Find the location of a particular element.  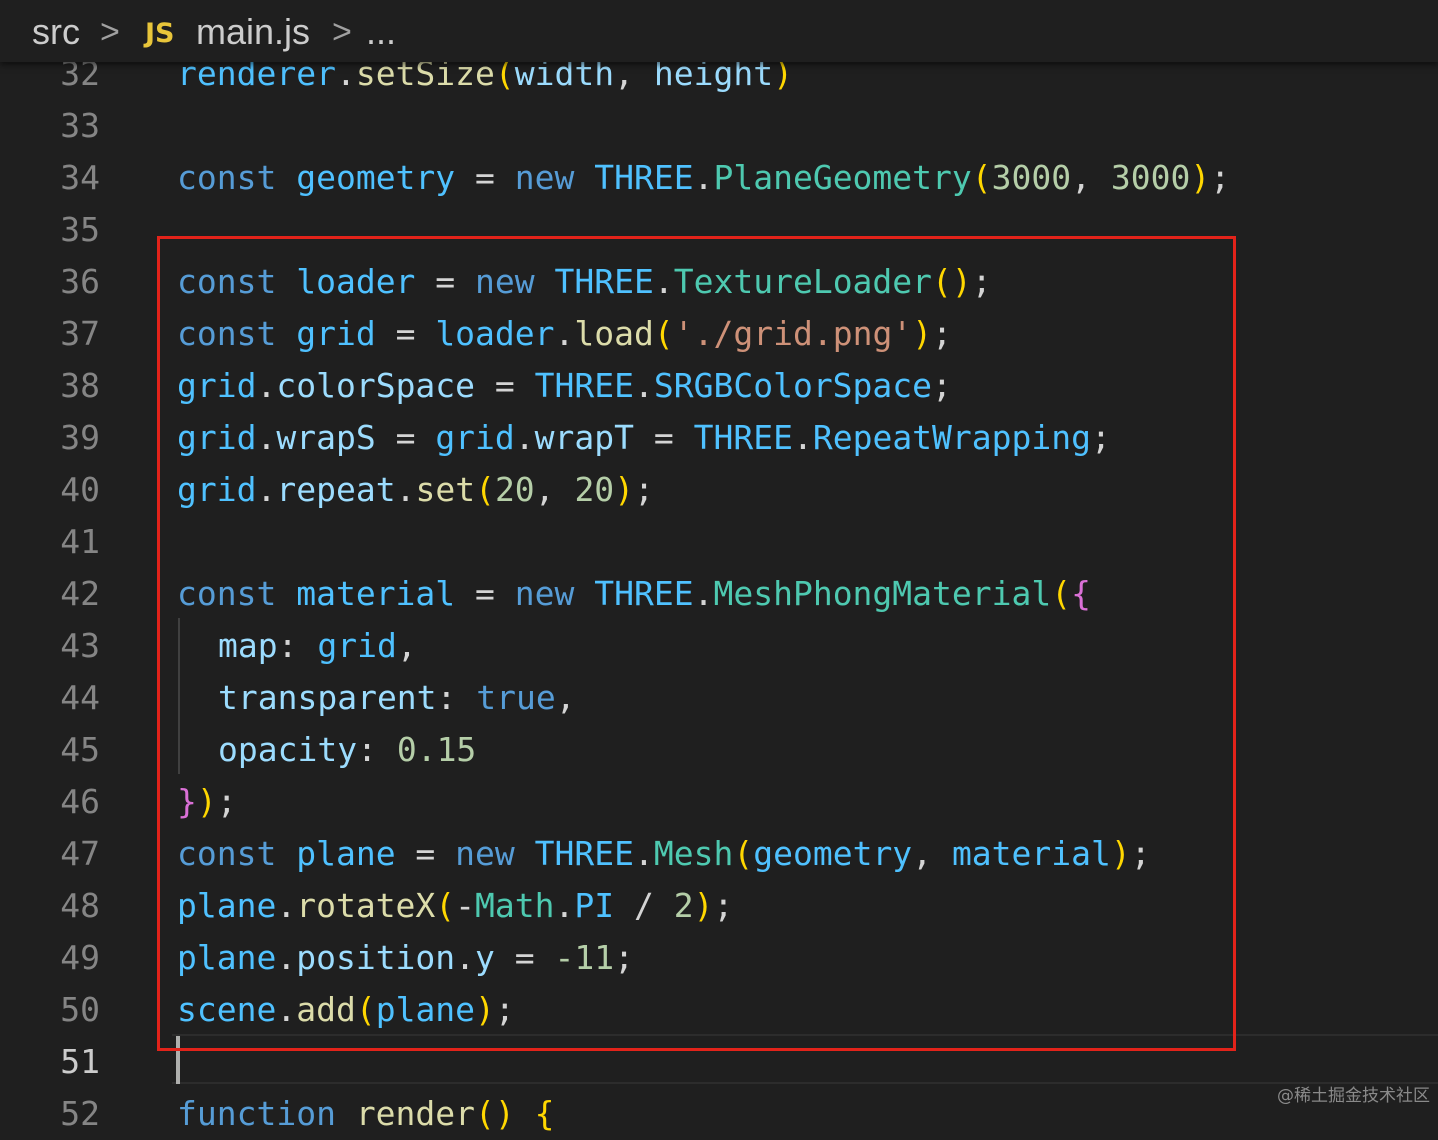

line-number: 41 is located at coordinates (80, 541).